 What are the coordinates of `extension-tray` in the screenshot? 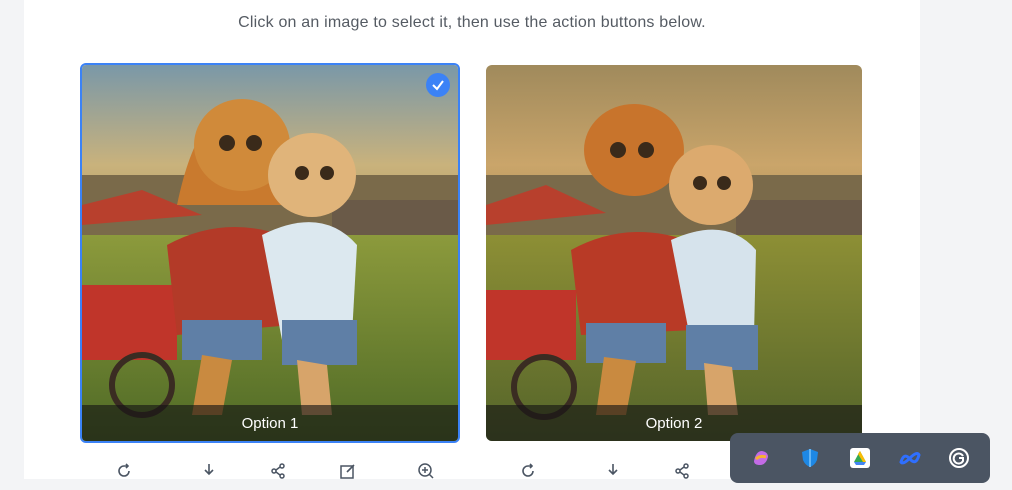 It's located at (860, 458).